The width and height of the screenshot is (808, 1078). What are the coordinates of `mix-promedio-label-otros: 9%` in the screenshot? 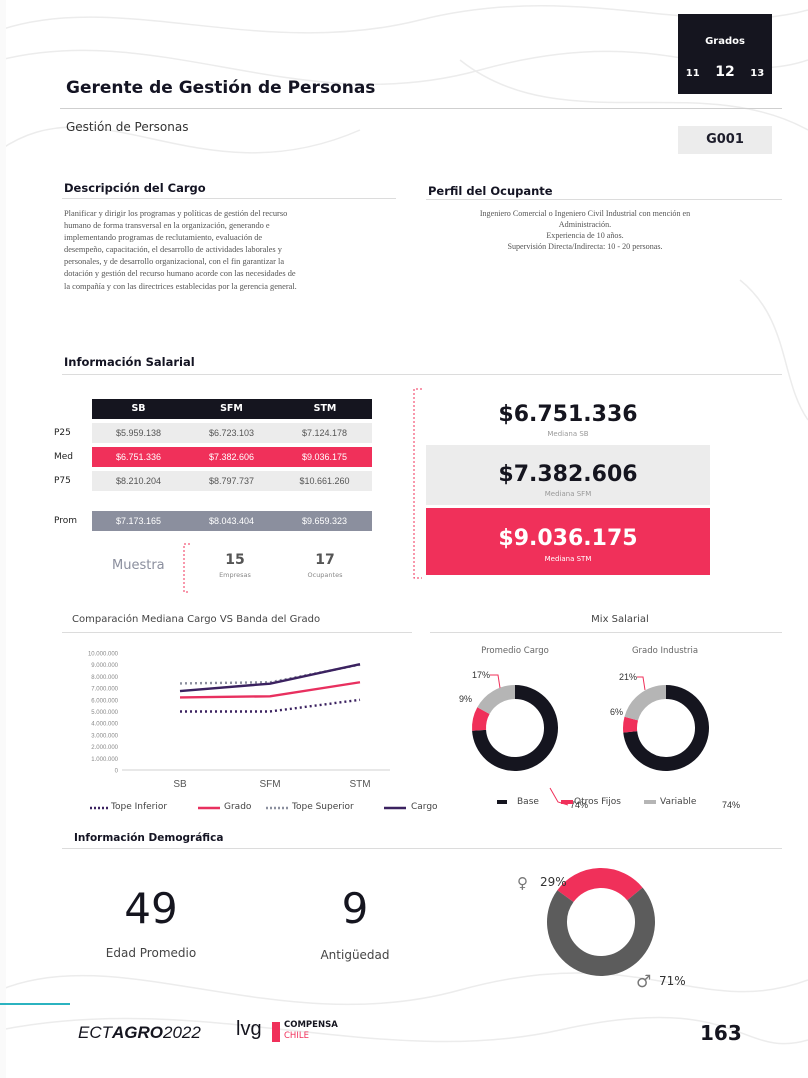 It's located at (465, 699).